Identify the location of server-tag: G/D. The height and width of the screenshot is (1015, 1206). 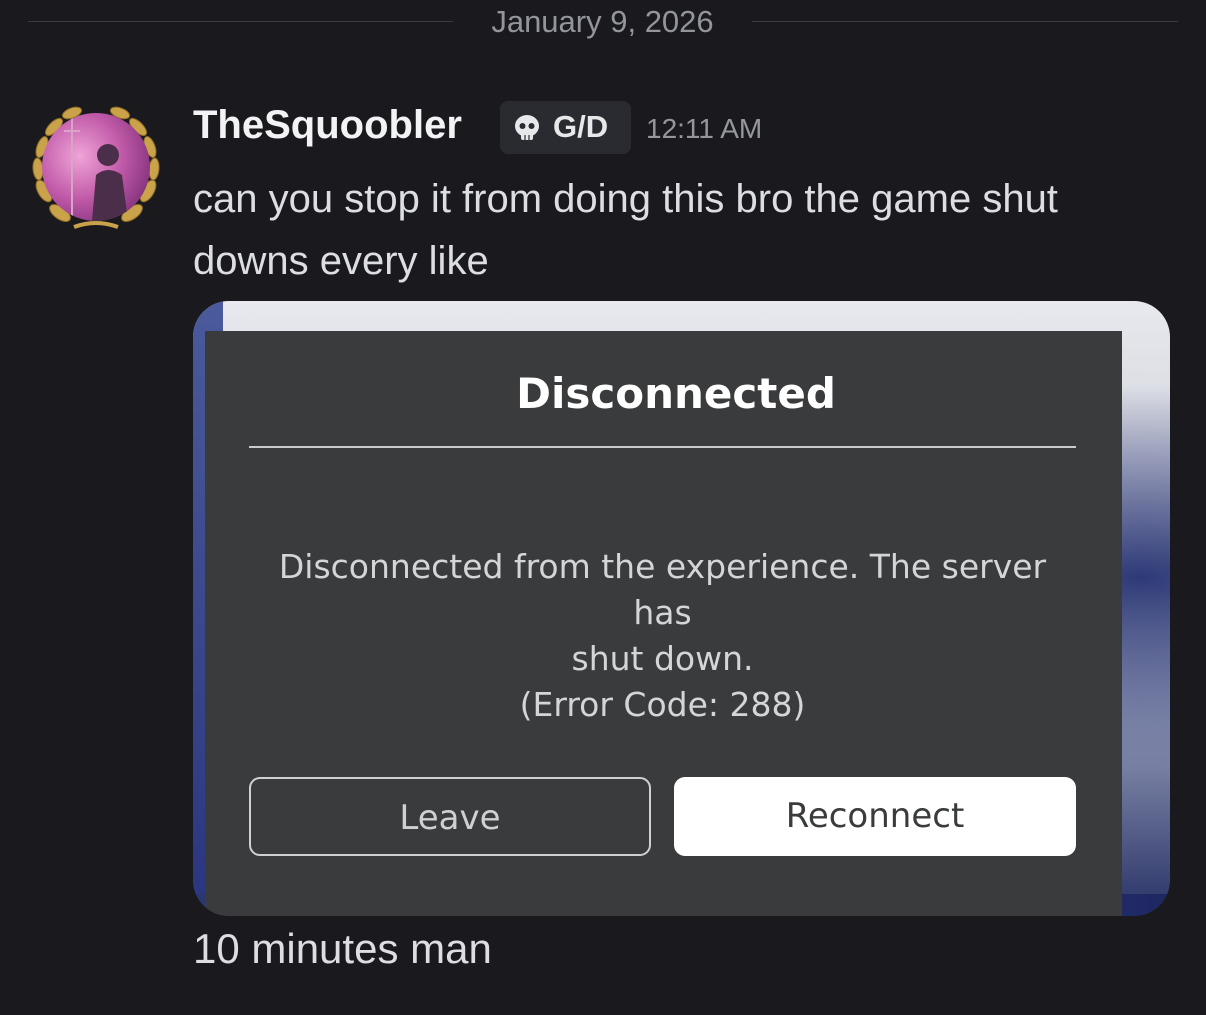
(565, 127).